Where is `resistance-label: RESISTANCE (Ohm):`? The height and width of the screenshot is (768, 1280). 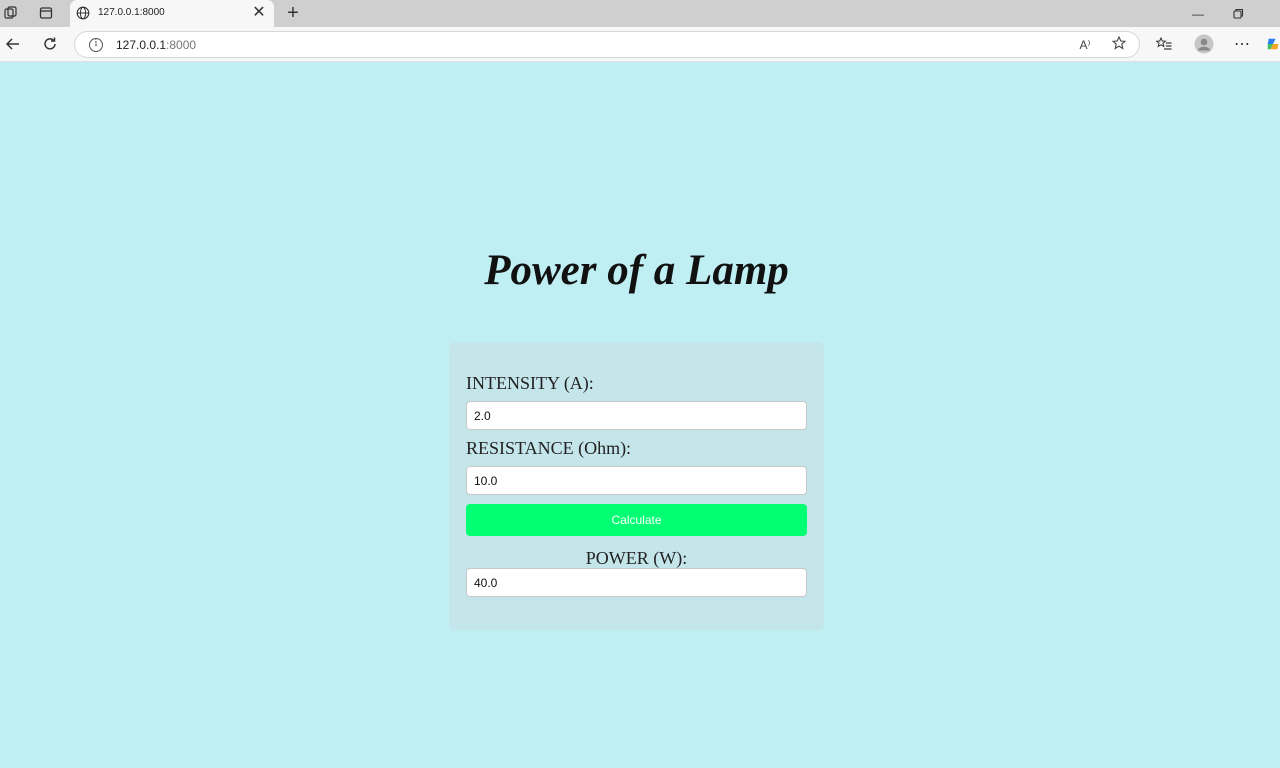
resistance-label: RESISTANCE (Ohm): is located at coordinates (549, 448).